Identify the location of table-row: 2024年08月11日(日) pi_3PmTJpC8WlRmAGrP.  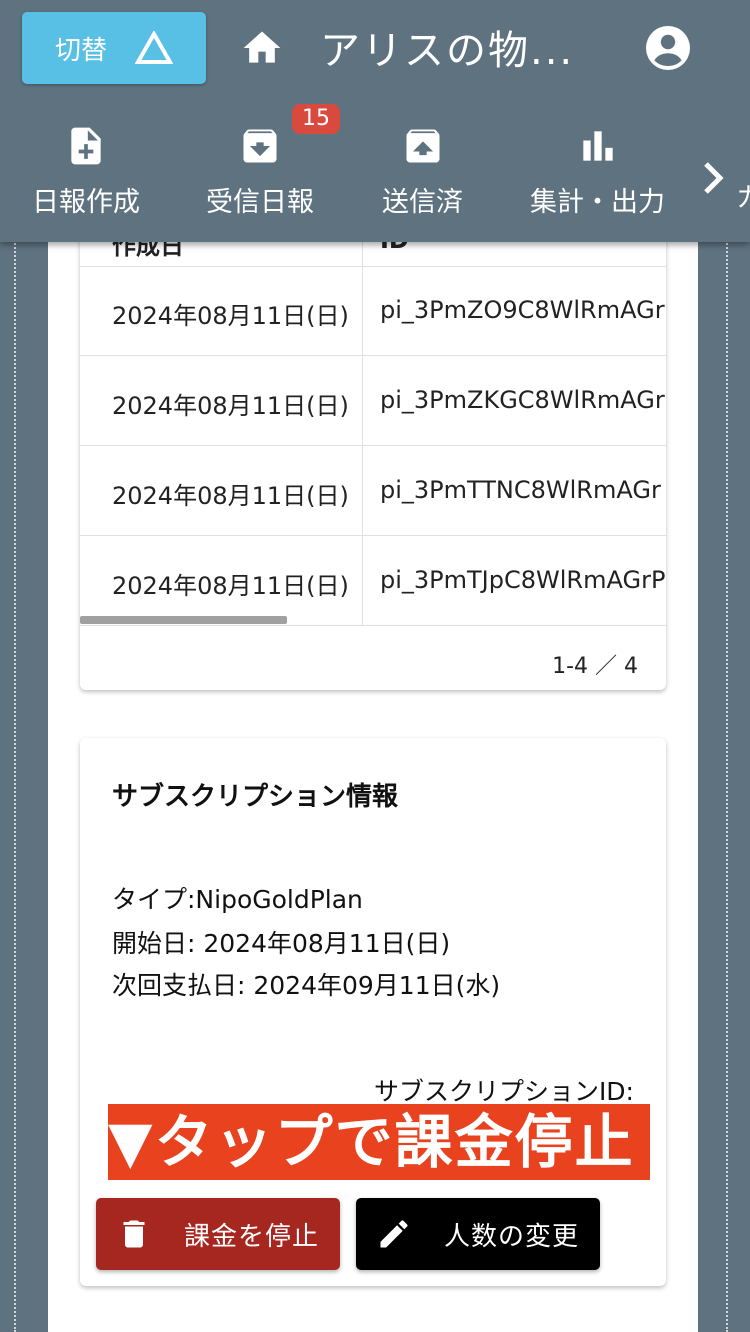
(373, 581).